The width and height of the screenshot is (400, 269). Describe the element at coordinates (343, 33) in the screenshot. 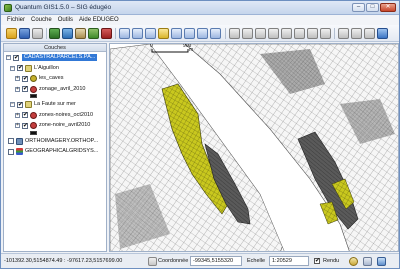

I see `bookmark-icon` at that location.